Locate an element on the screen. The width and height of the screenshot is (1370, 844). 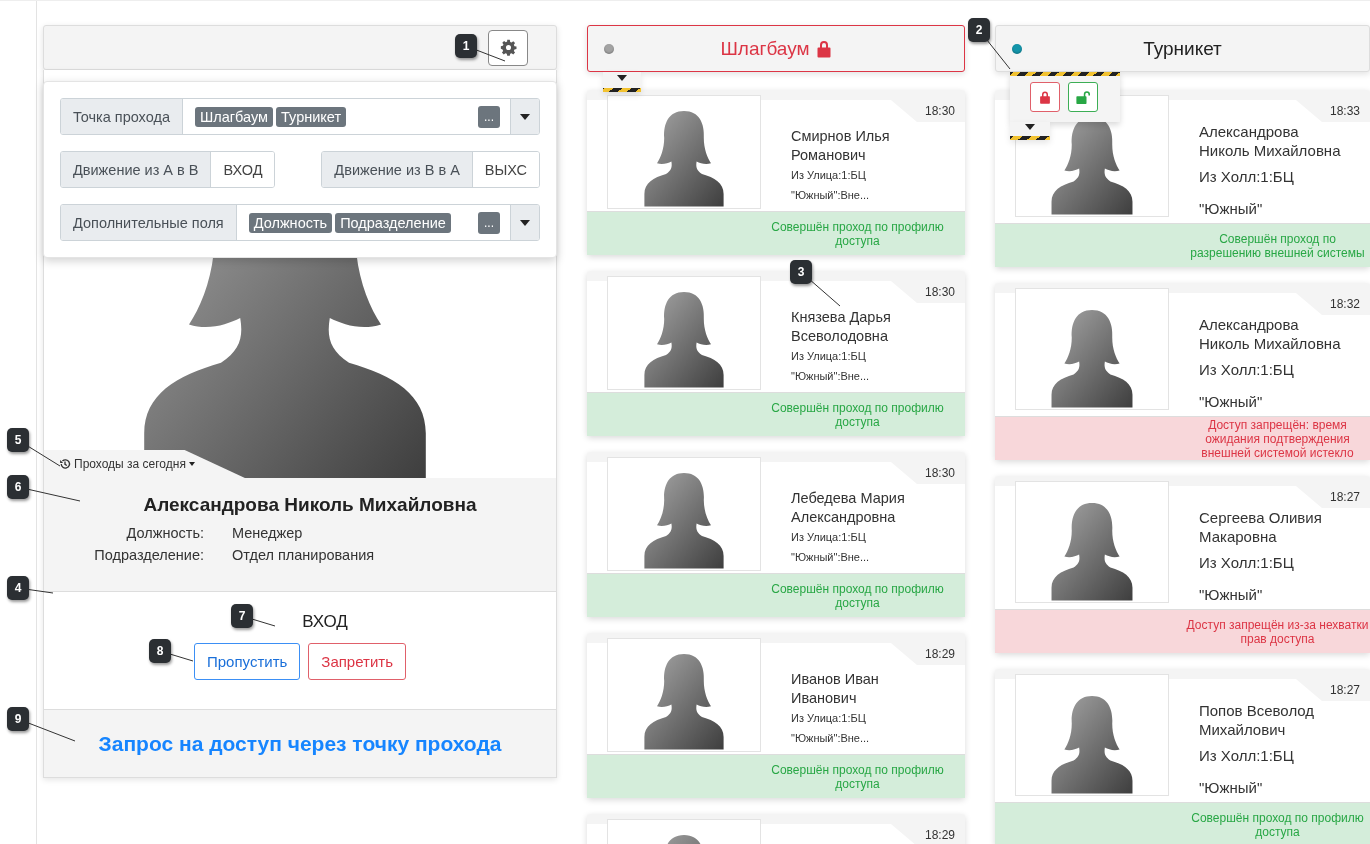
person-name: Сергеева Оливия Макаровна is located at coordinates (1261, 527).